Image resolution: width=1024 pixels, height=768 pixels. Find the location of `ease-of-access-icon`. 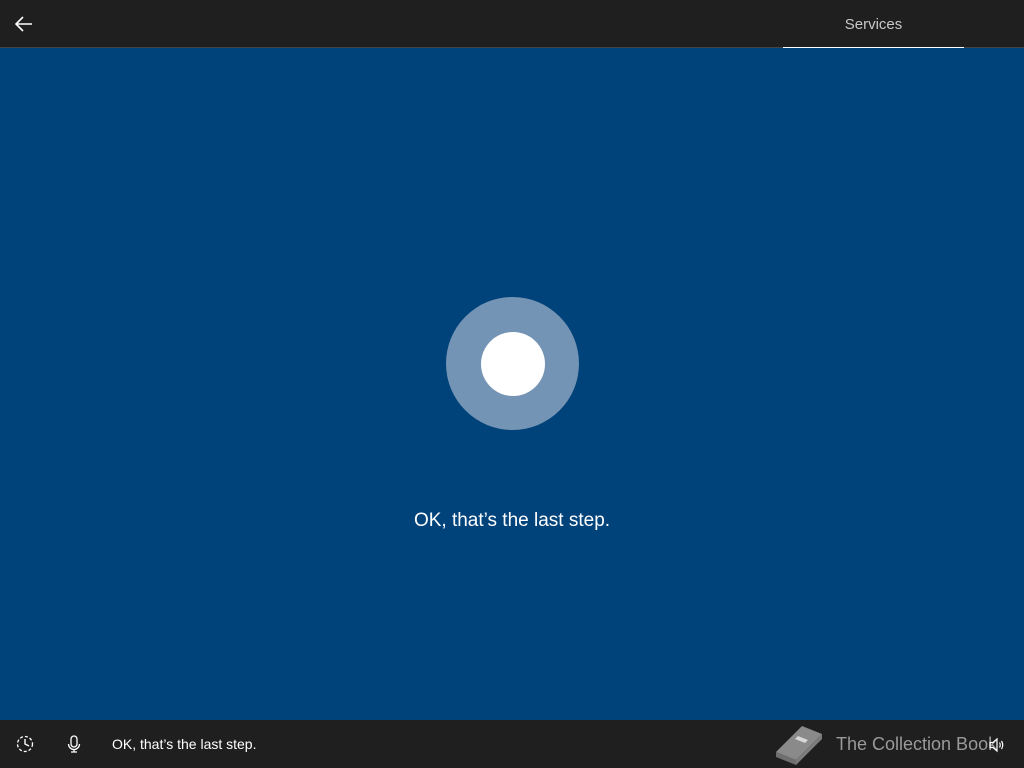

ease-of-access-icon is located at coordinates (25, 744).